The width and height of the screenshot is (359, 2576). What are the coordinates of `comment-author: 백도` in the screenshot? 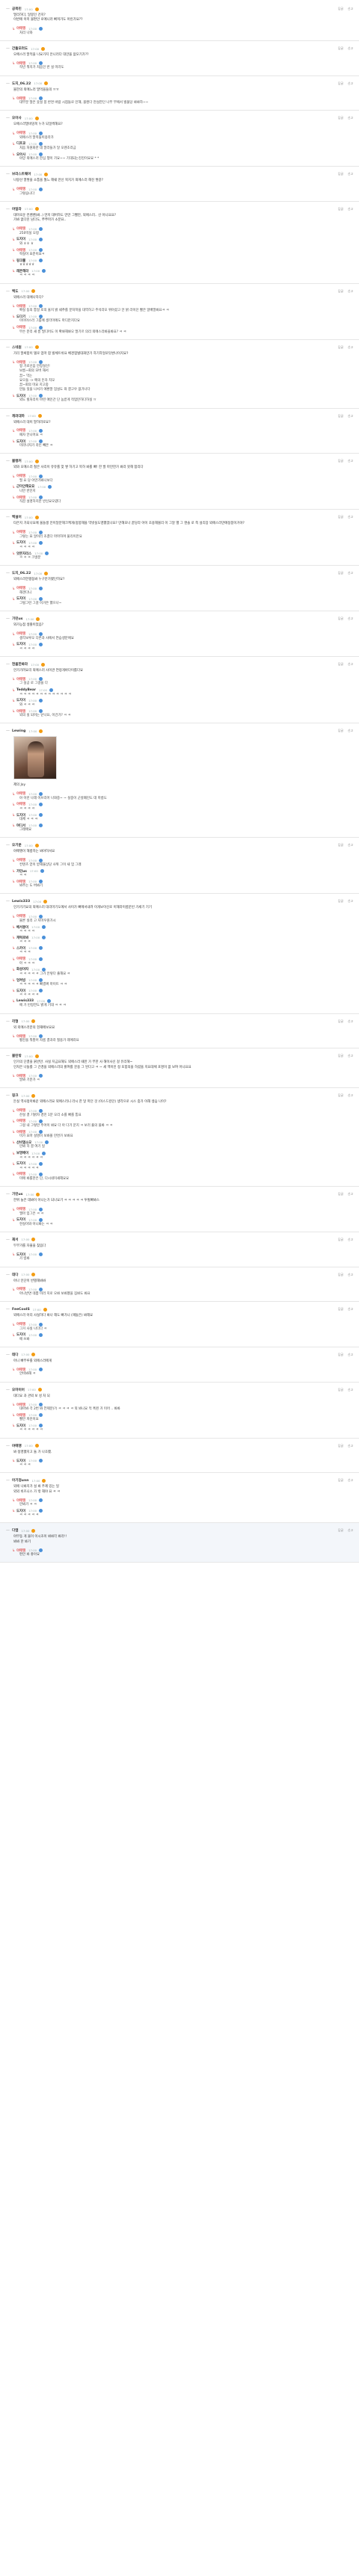 It's located at (15, 292).